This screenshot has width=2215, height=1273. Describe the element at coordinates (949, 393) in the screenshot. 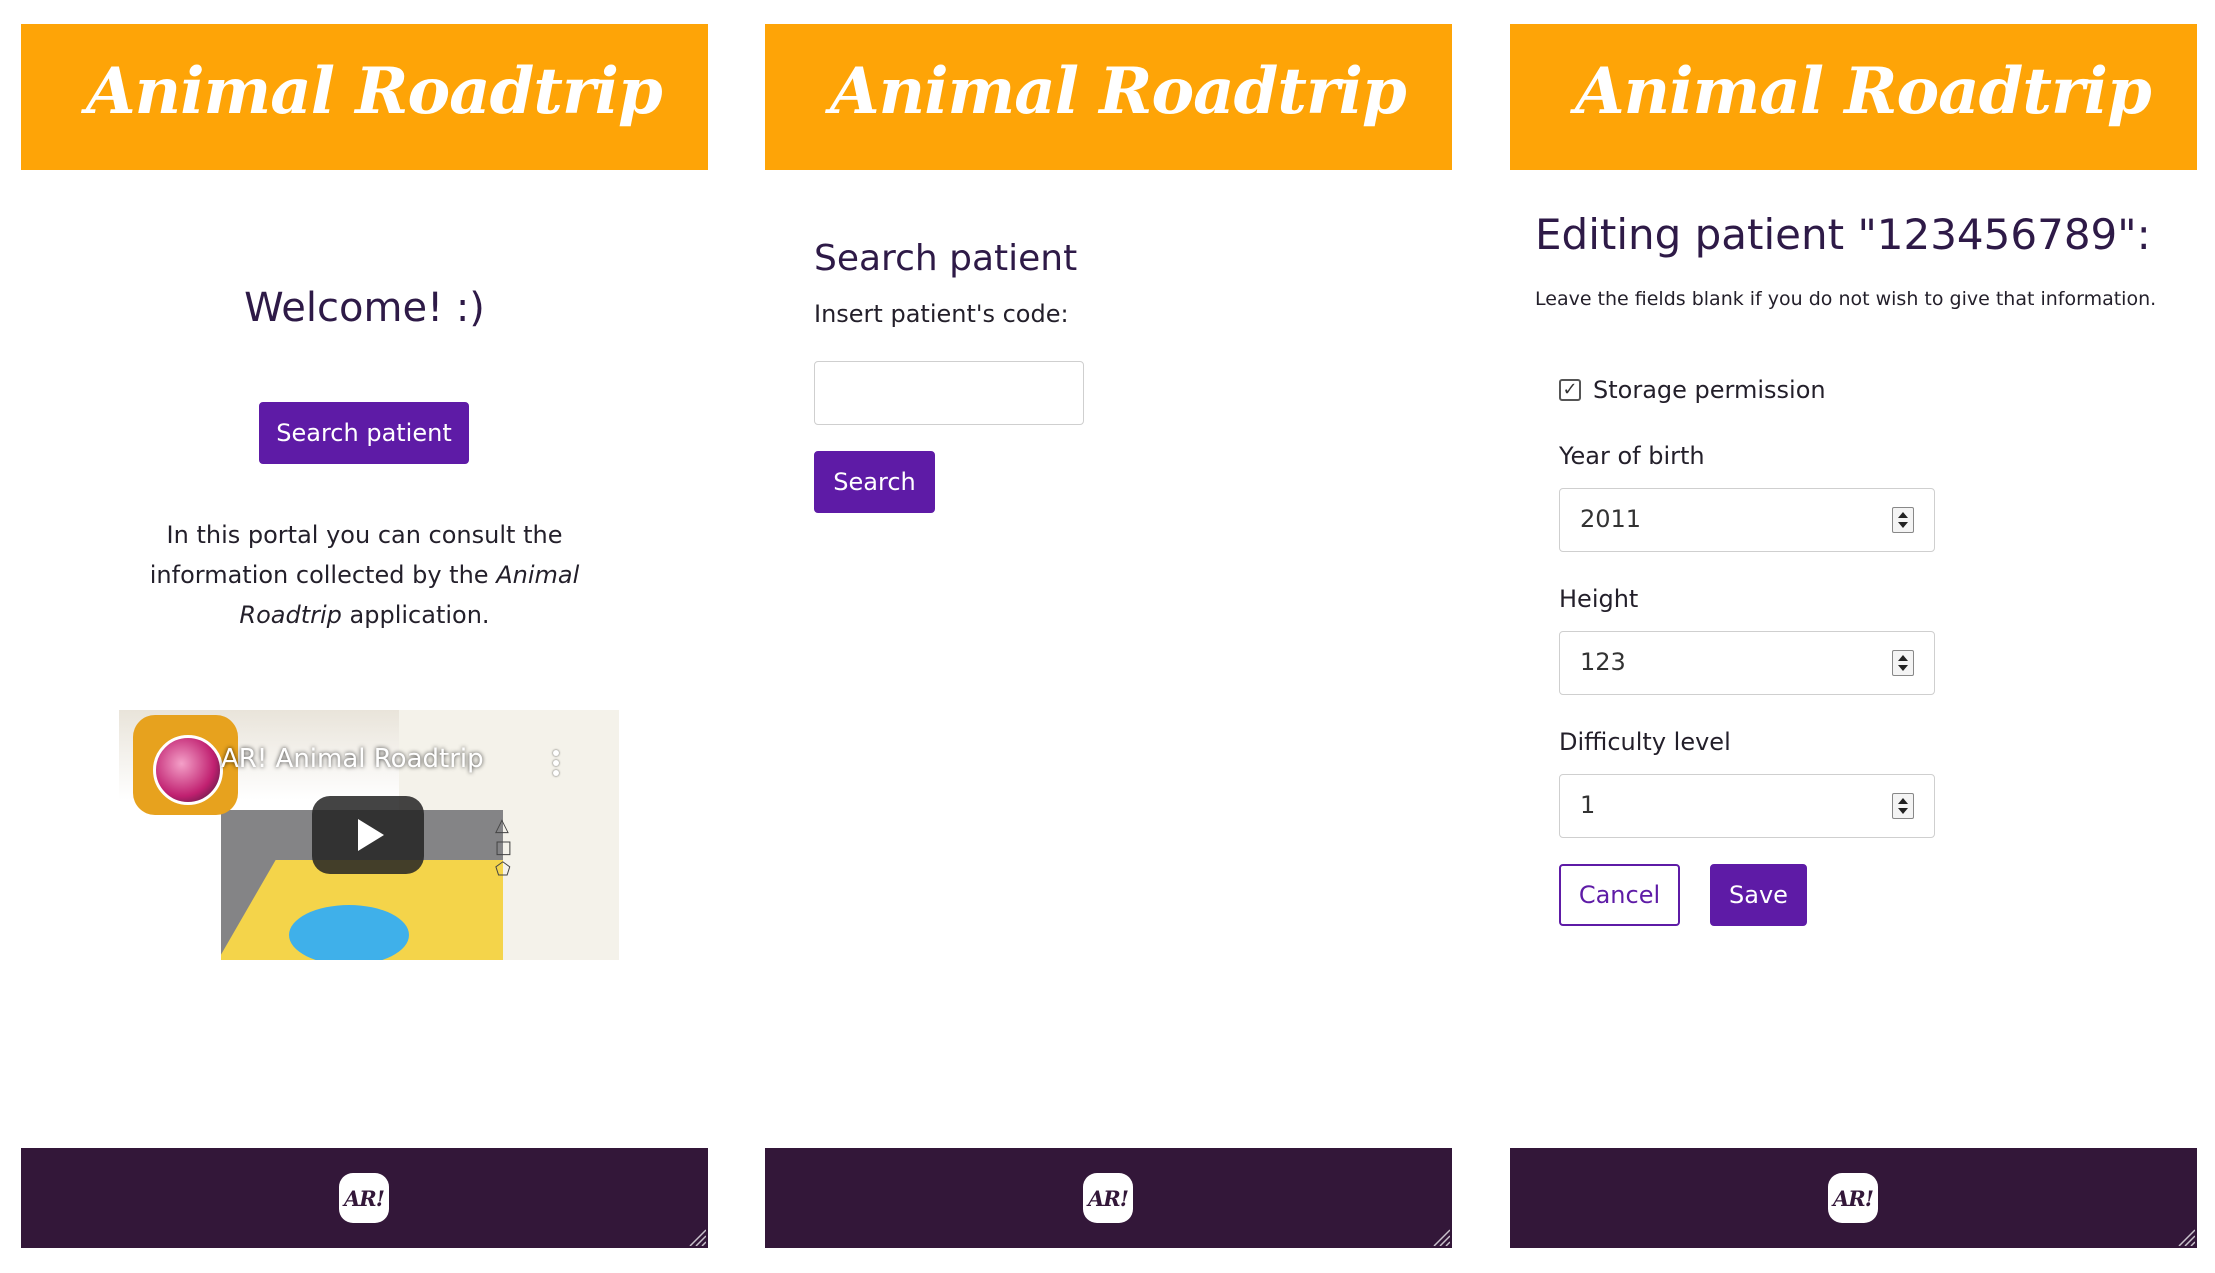

I see `patient-code-input` at that location.